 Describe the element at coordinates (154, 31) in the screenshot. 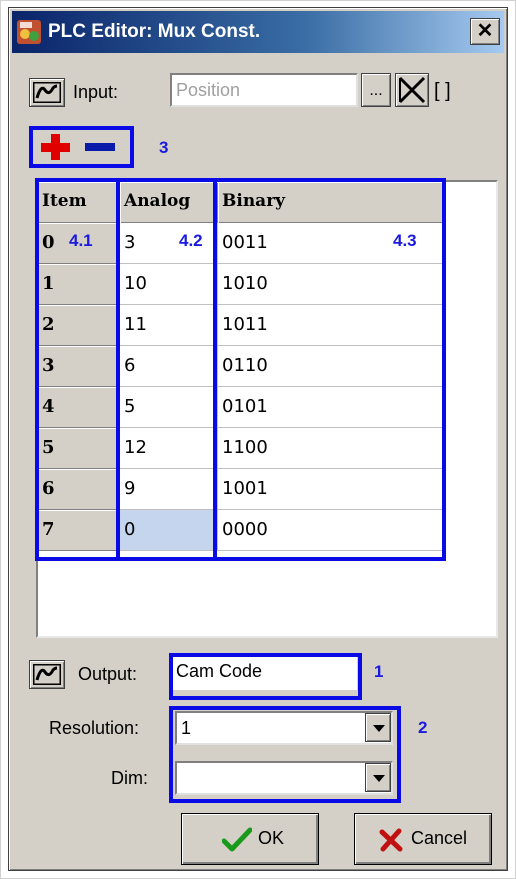

I see `window-title: PLC Editor: Mux Const.` at that location.